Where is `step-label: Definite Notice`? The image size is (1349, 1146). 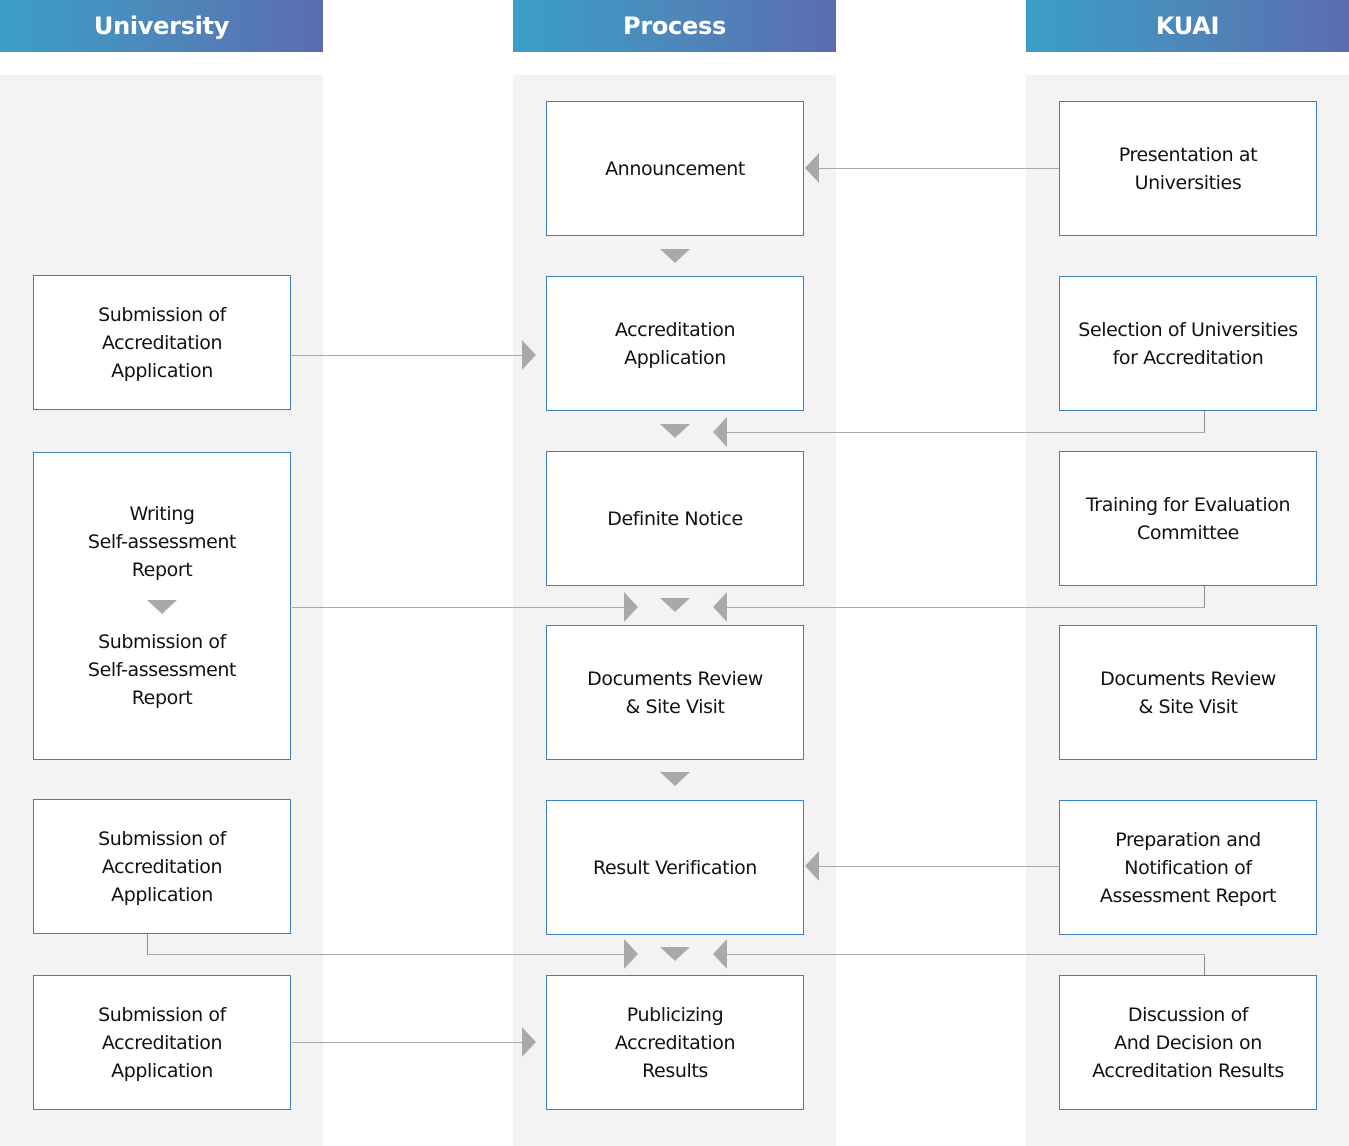
step-label: Definite Notice is located at coordinates (675, 518).